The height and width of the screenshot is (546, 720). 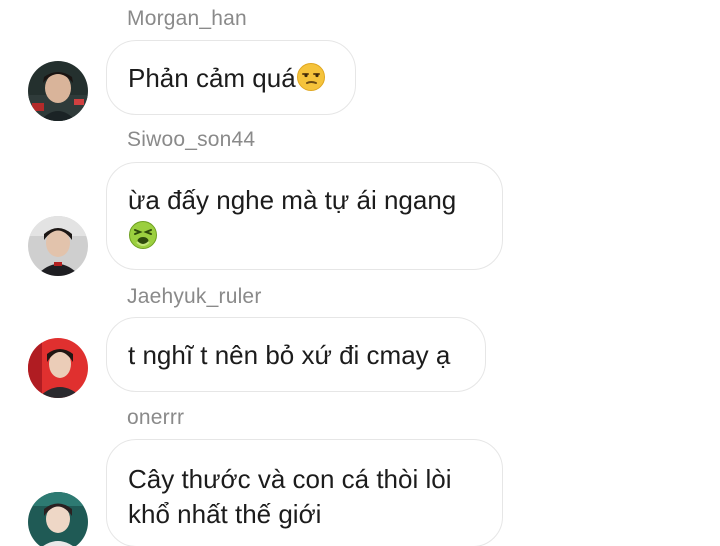 What do you see at coordinates (187, 19) in the screenshot?
I see `sender-name: Morgan_han` at bounding box center [187, 19].